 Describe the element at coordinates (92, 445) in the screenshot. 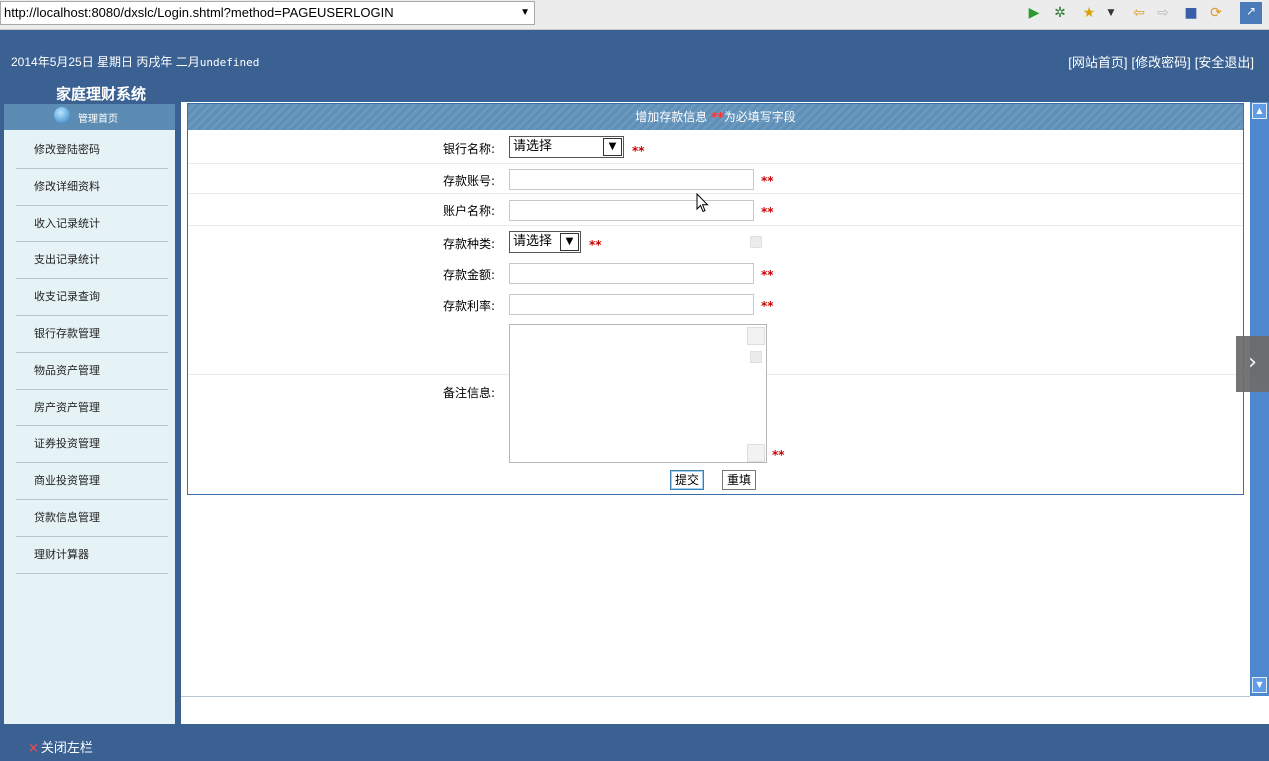

I see `sidebar-item-securities: 证券投资管理` at that location.